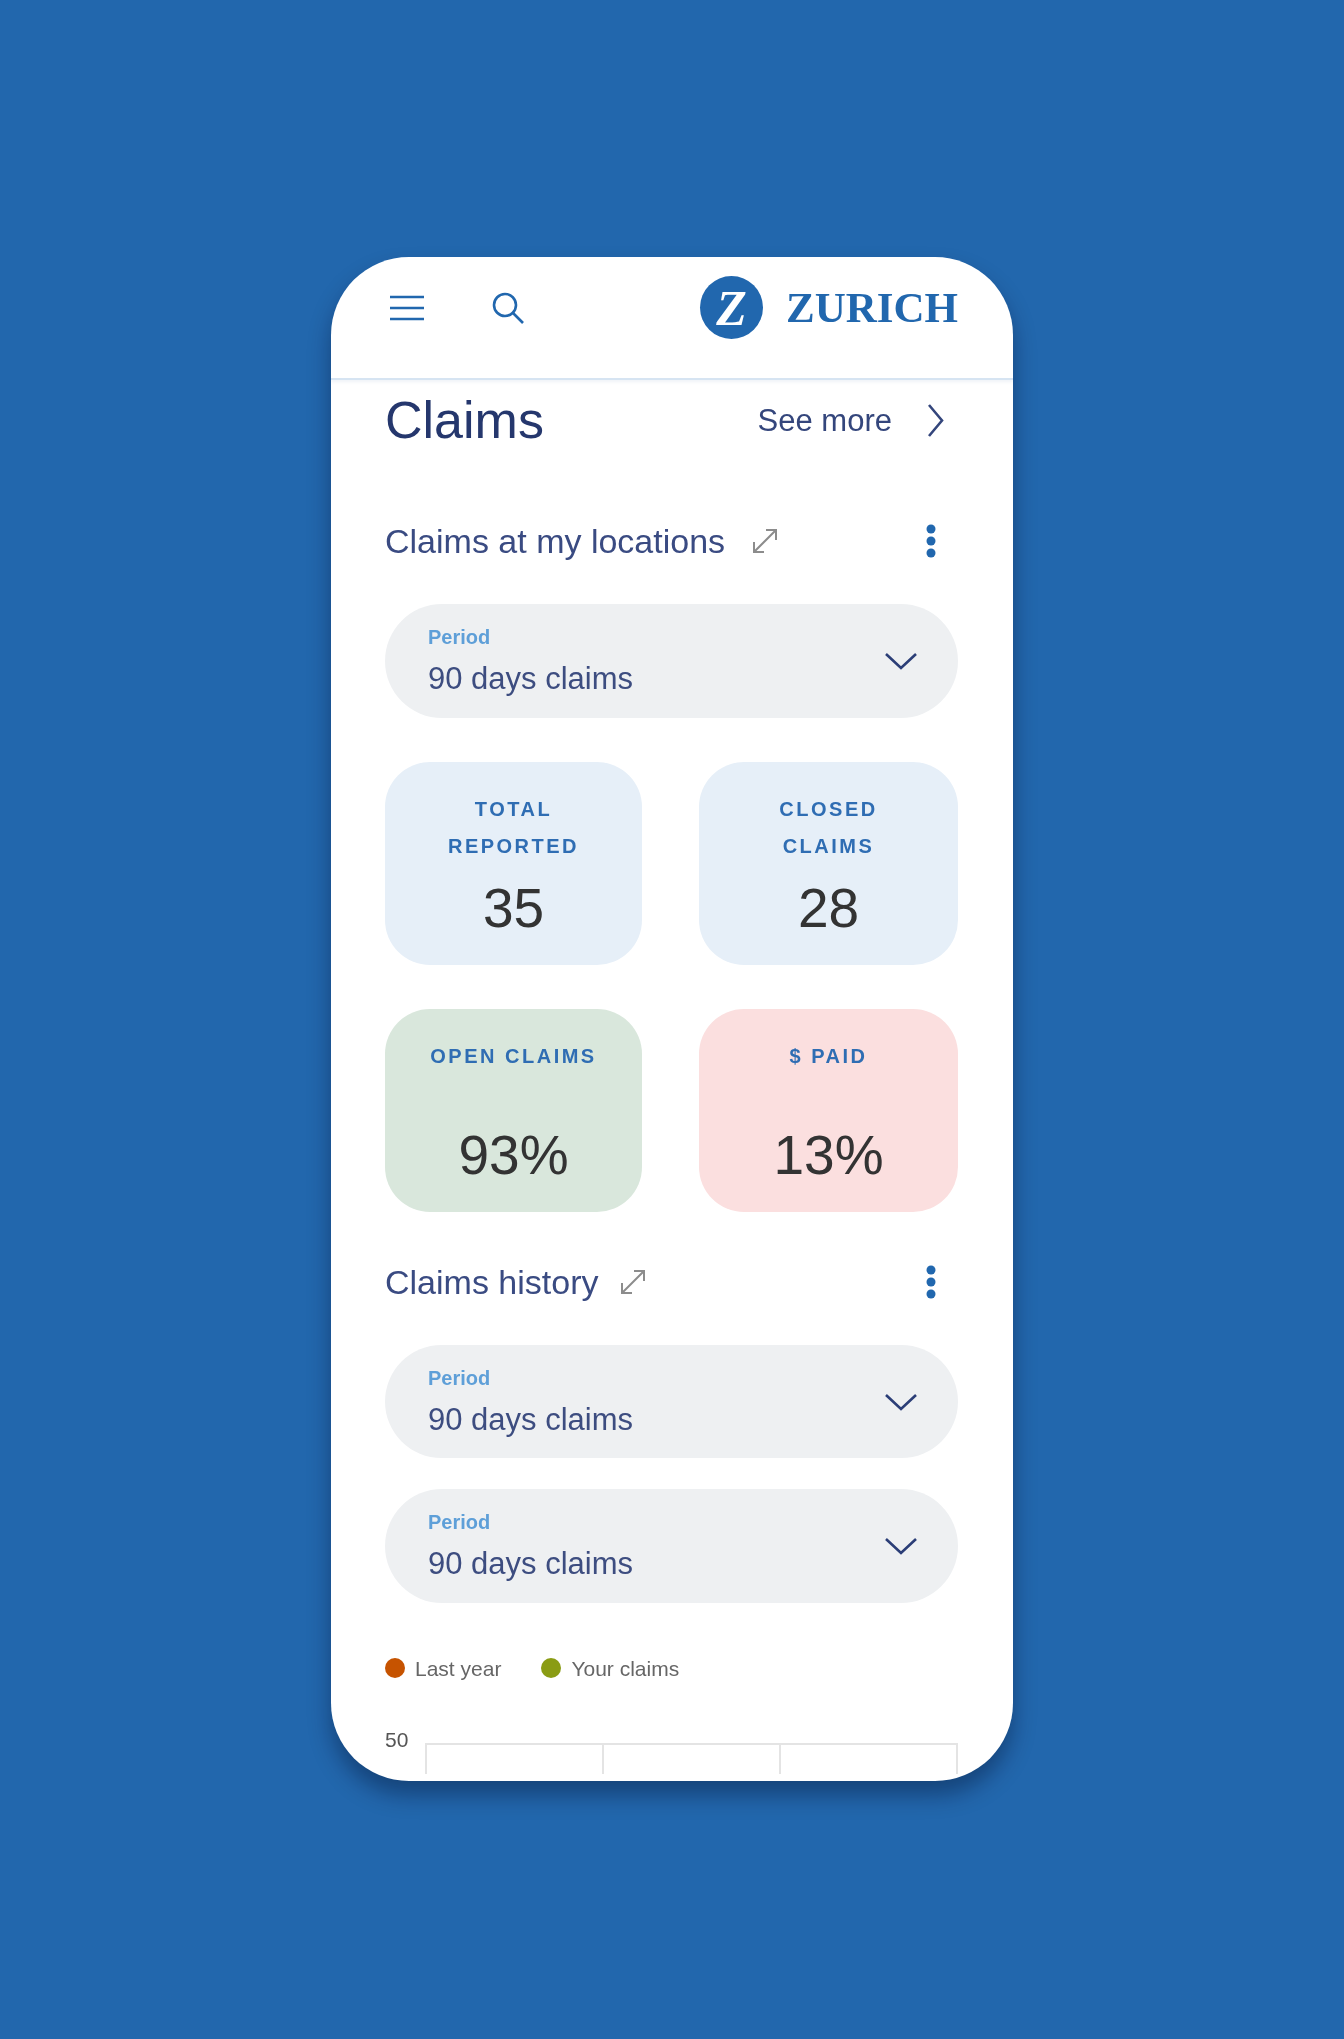 Image resolution: width=1344 pixels, height=2039 pixels. I want to click on stat-label: $ PAID, so click(828, 1056).